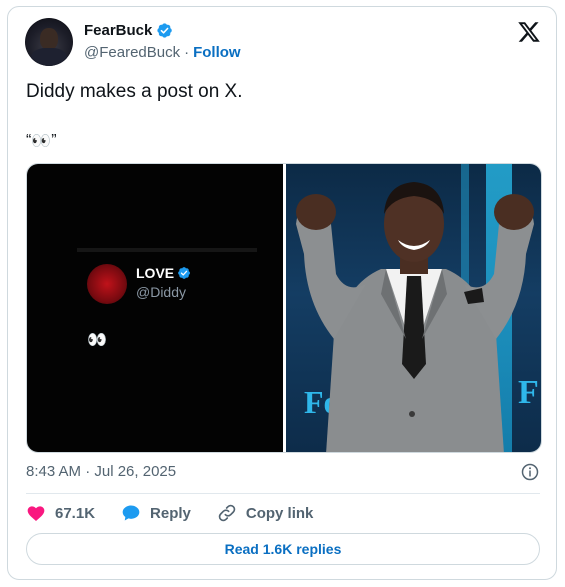 Image resolution: width=565 pixels, height=587 pixels. I want to click on avatar-ring, so click(49, 42).